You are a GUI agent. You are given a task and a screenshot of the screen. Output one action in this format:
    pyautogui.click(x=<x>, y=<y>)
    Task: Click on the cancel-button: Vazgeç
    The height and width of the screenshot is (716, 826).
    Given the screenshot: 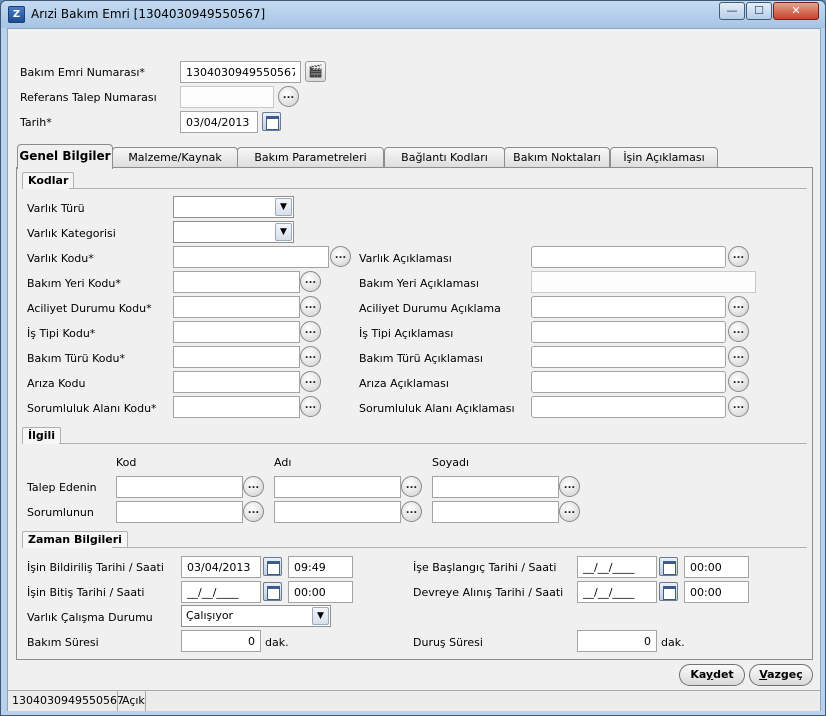 What is the action you would take?
    pyautogui.click(x=781, y=675)
    